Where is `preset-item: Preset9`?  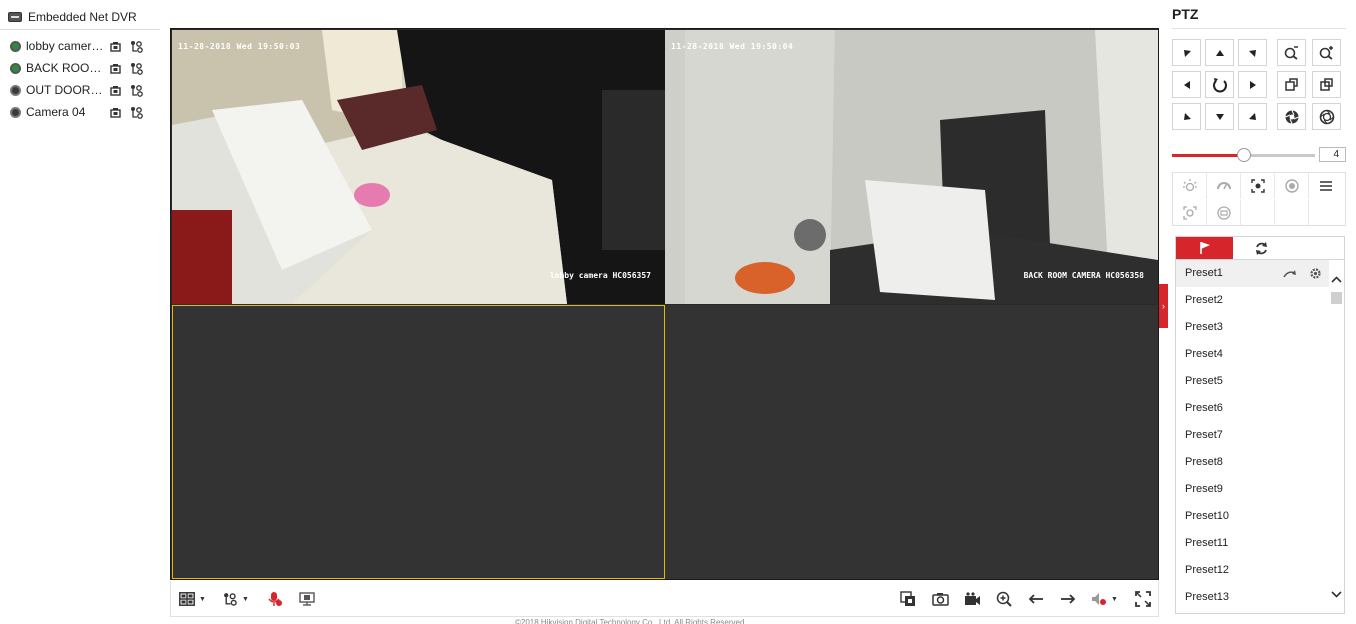 preset-item: Preset9 is located at coordinates (1253, 489).